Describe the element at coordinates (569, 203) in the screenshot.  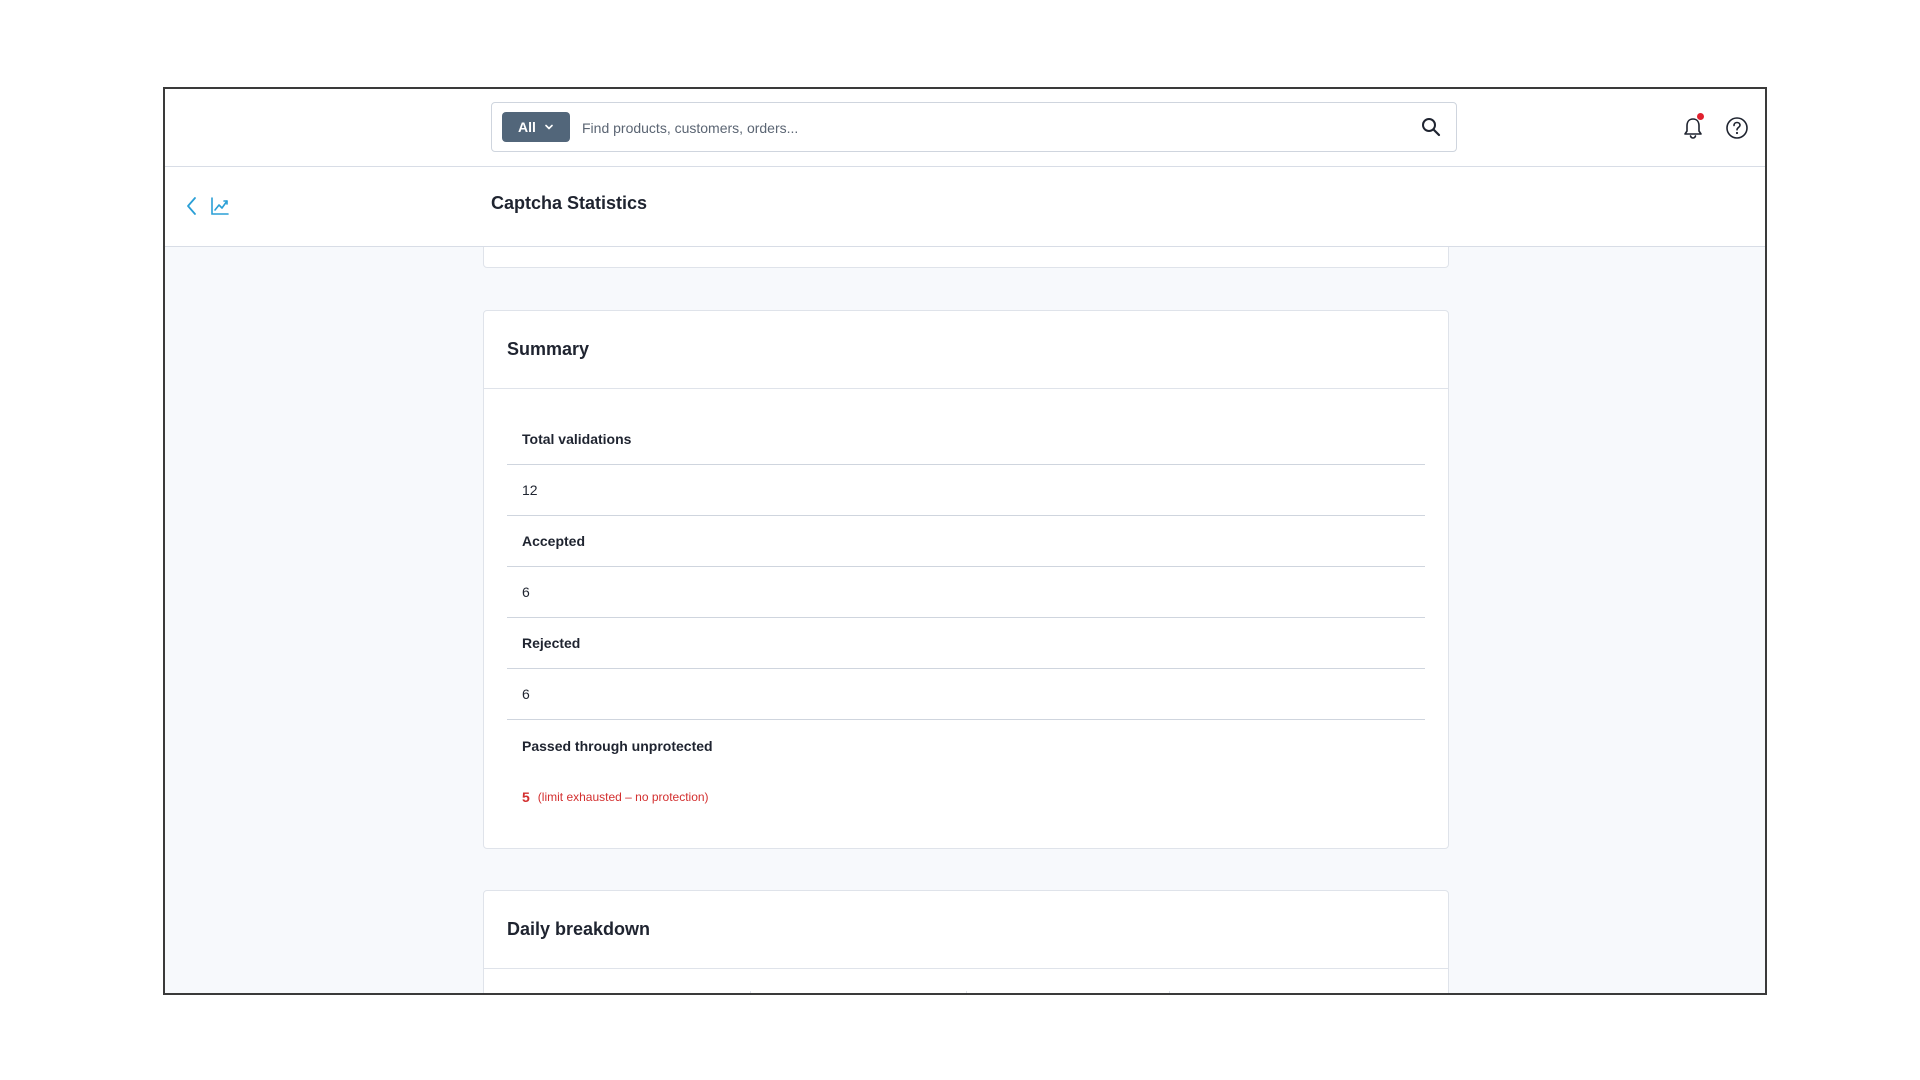
I see `page-title: Captcha Statistics` at that location.